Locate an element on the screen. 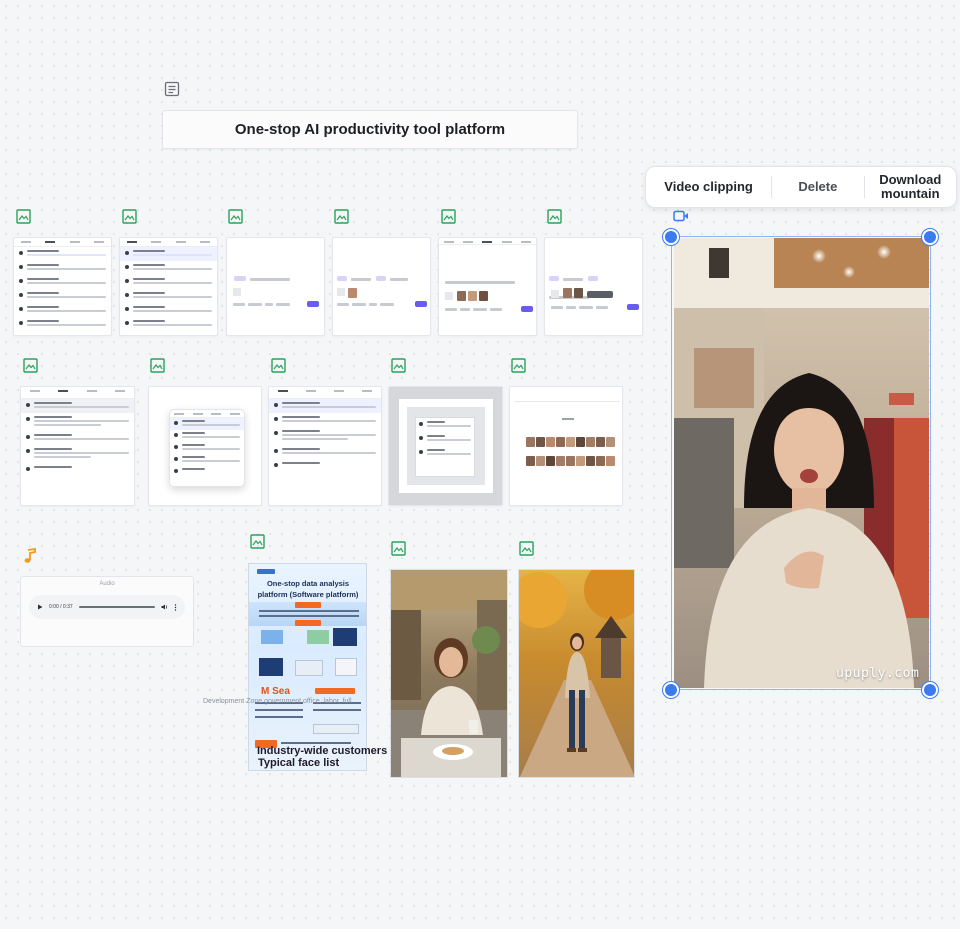 Image resolution: width=960 pixels, height=929 pixels. audio-time: 0:00 / 0:37 is located at coordinates (61, 607).